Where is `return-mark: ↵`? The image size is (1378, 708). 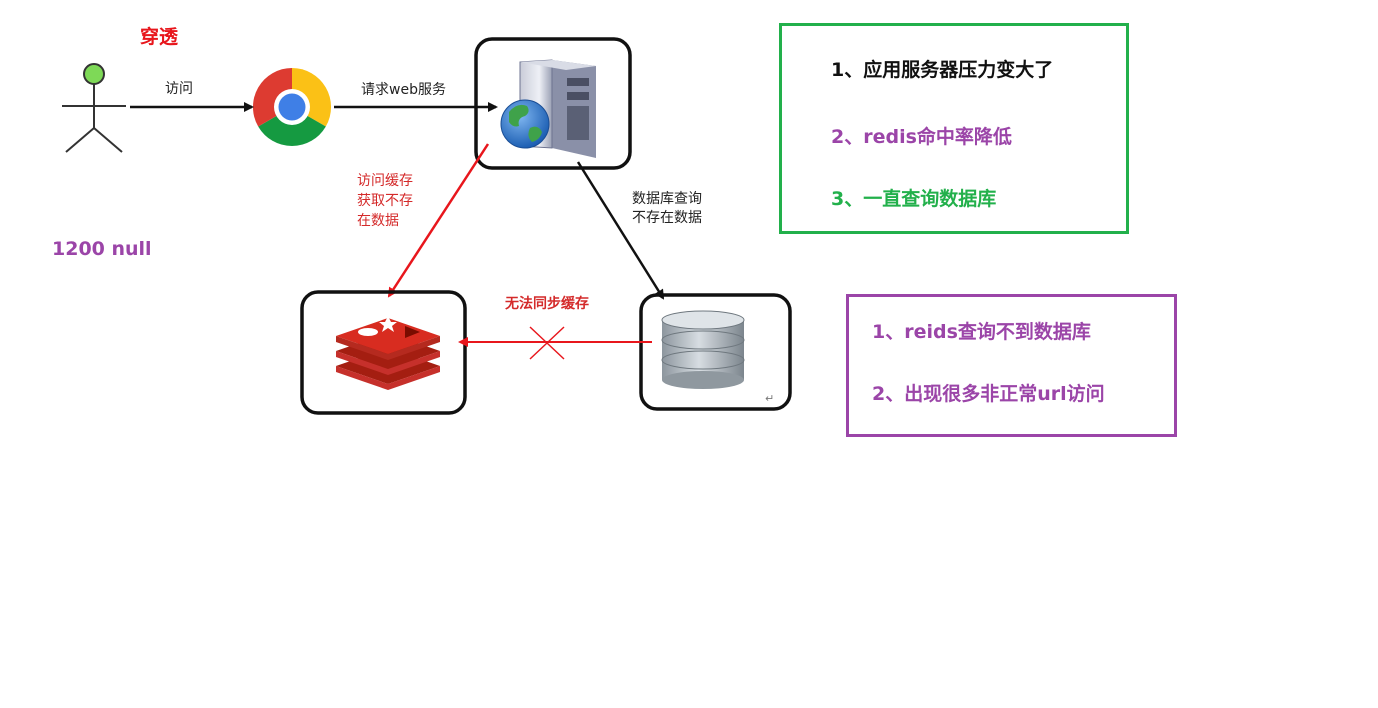
return-mark: ↵ is located at coordinates (770, 398).